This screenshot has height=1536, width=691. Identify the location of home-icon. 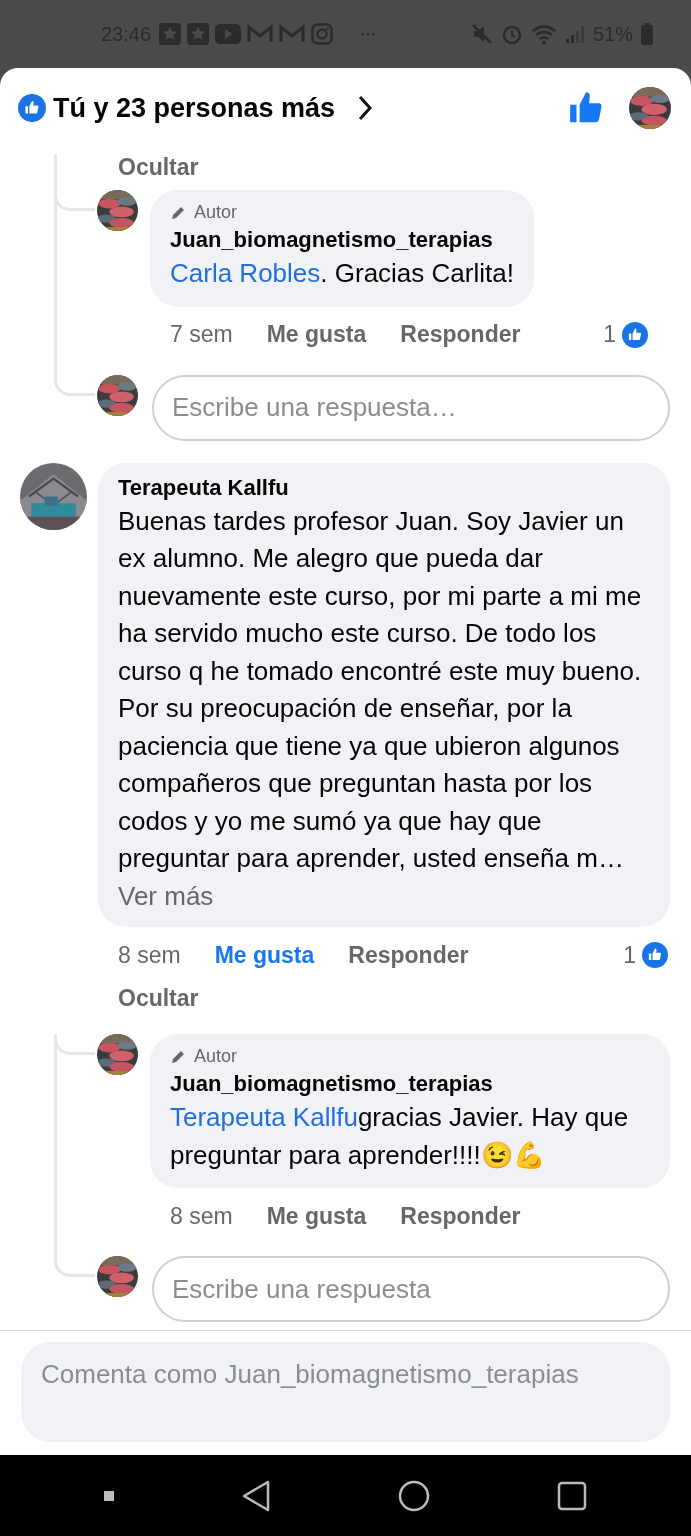
(414, 1495).